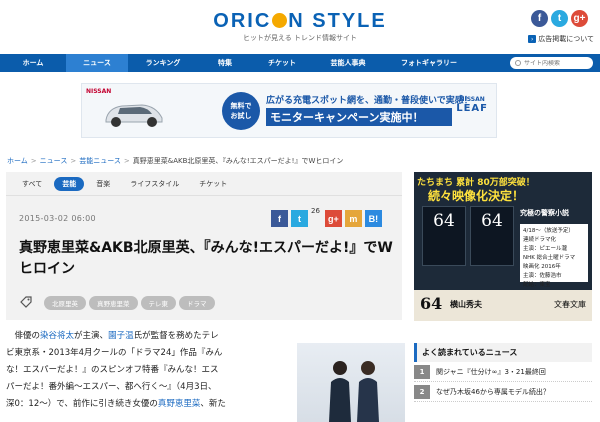 This screenshot has height=422, width=600. What do you see at coordinates (491, 372) in the screenshot?
I see `most-read-title: 関ジャニ『仕分け∞』3・21最終回` at bounding box center [491, 372].